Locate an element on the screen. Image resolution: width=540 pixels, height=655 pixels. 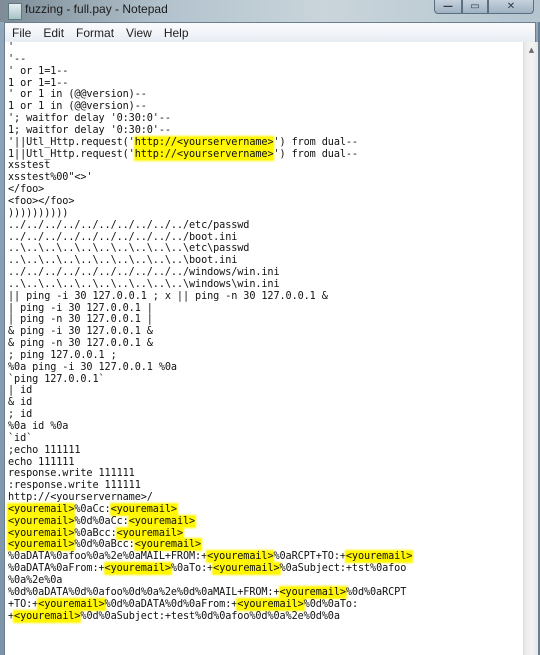
text-segment: & ping -n 30 127.0.0.1 & is located at coordinates (80, 344).